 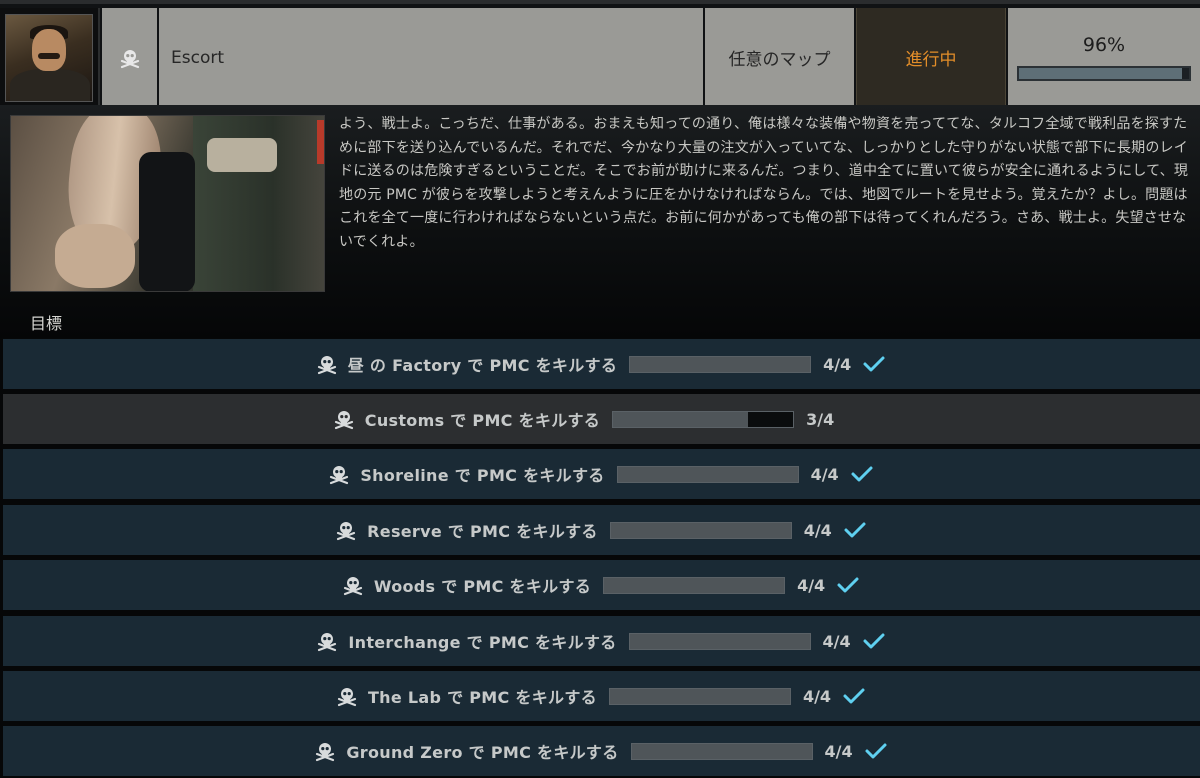 I want to click on objective-text: Woods で PMC をキルする, so click(x=482, y=586).